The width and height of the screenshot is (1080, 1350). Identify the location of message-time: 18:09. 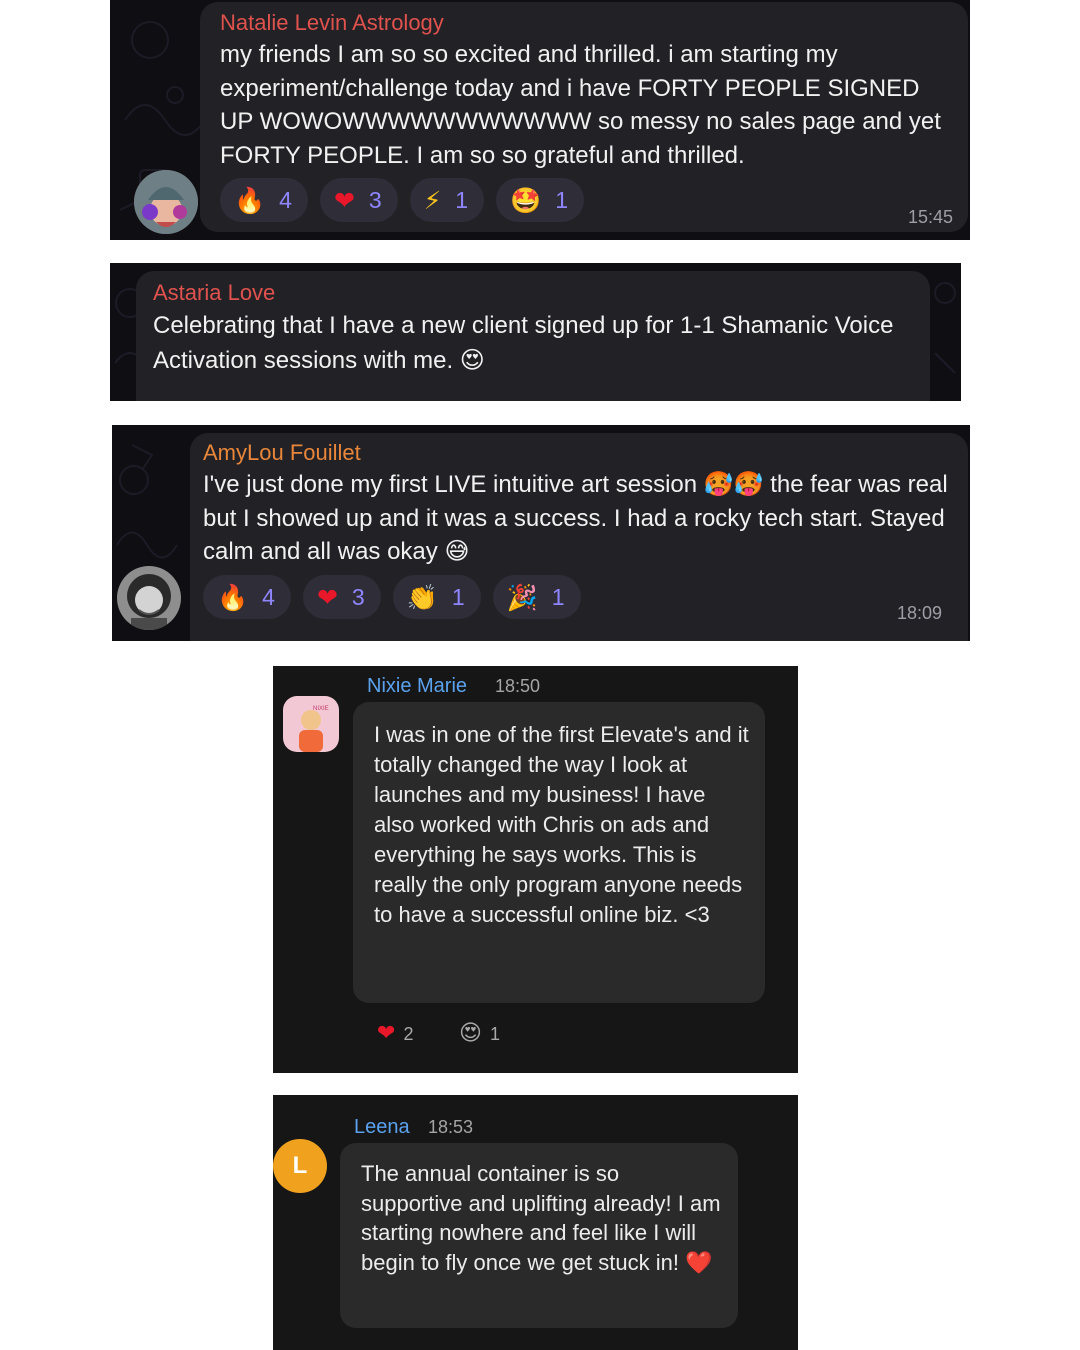
(920, 613).